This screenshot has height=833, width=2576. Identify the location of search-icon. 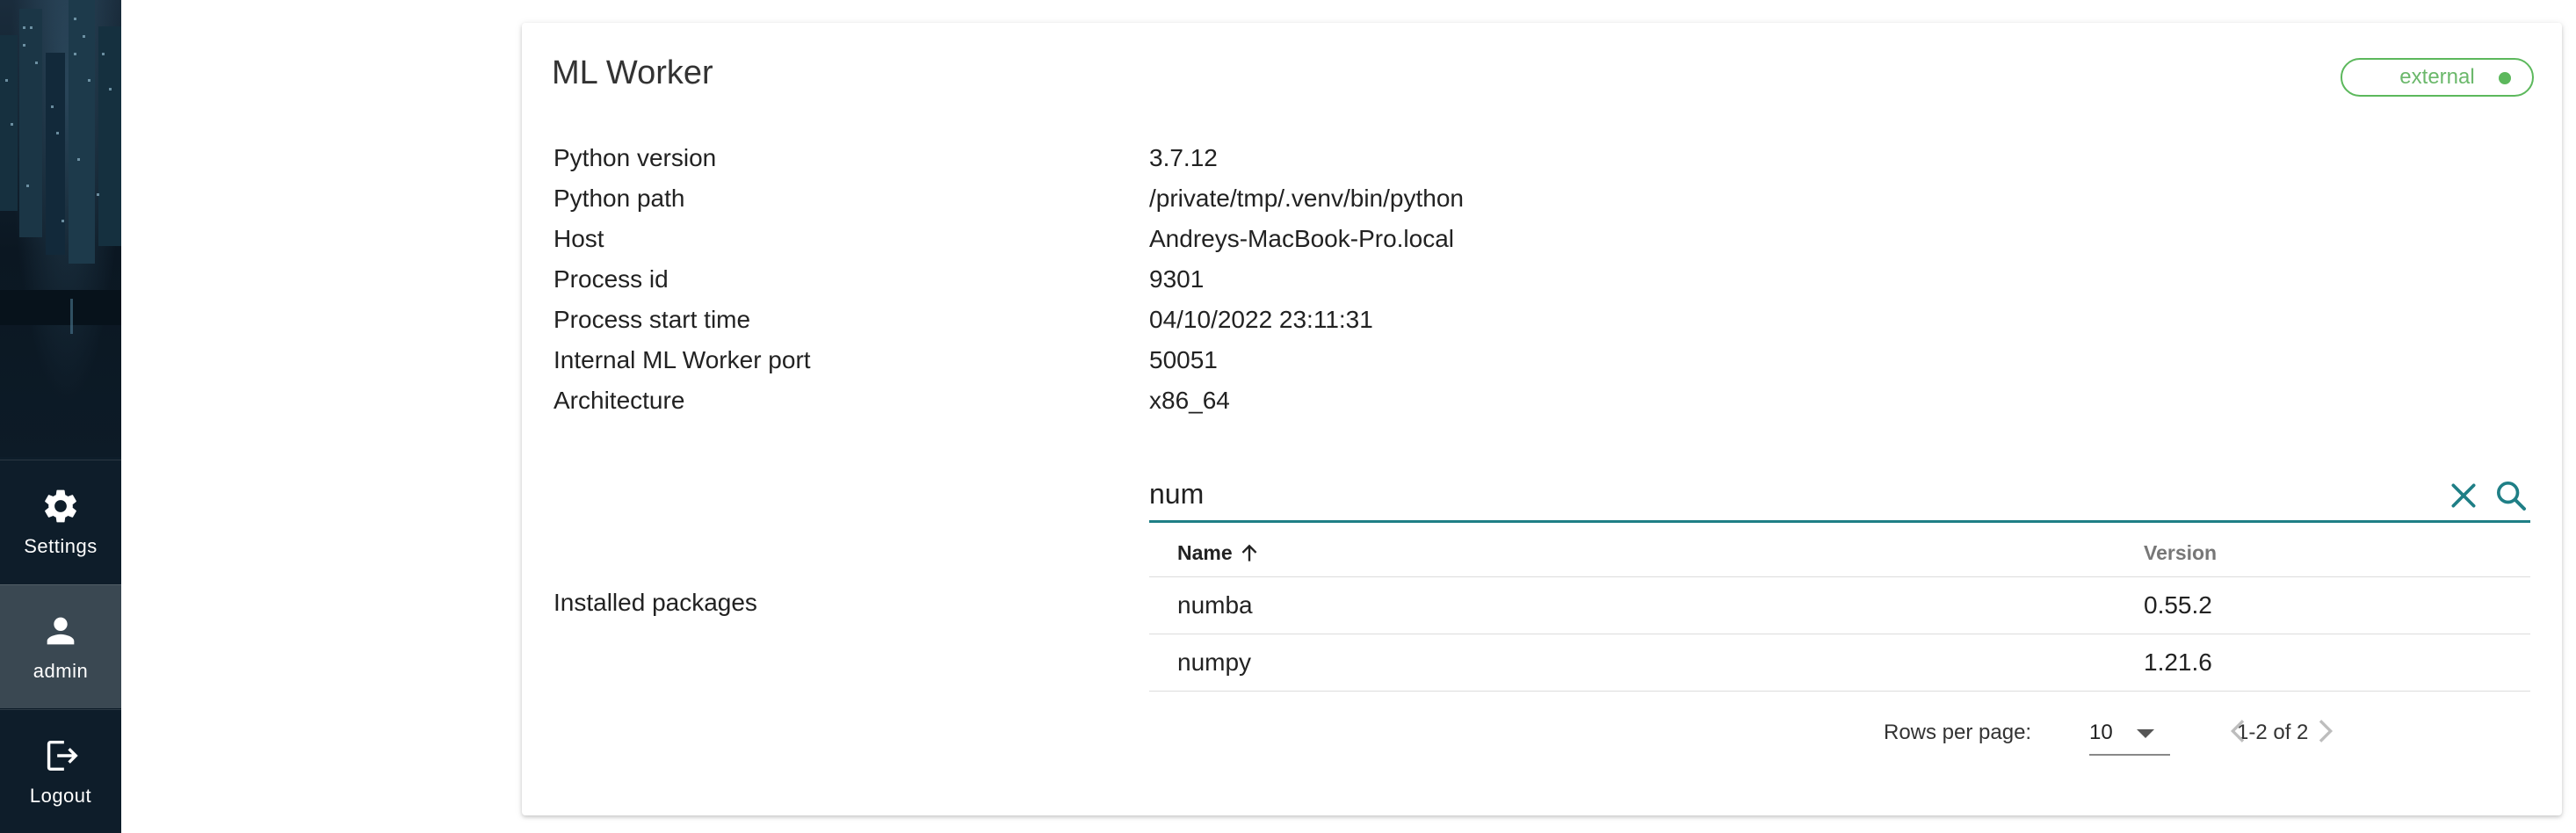
(2511, 496).